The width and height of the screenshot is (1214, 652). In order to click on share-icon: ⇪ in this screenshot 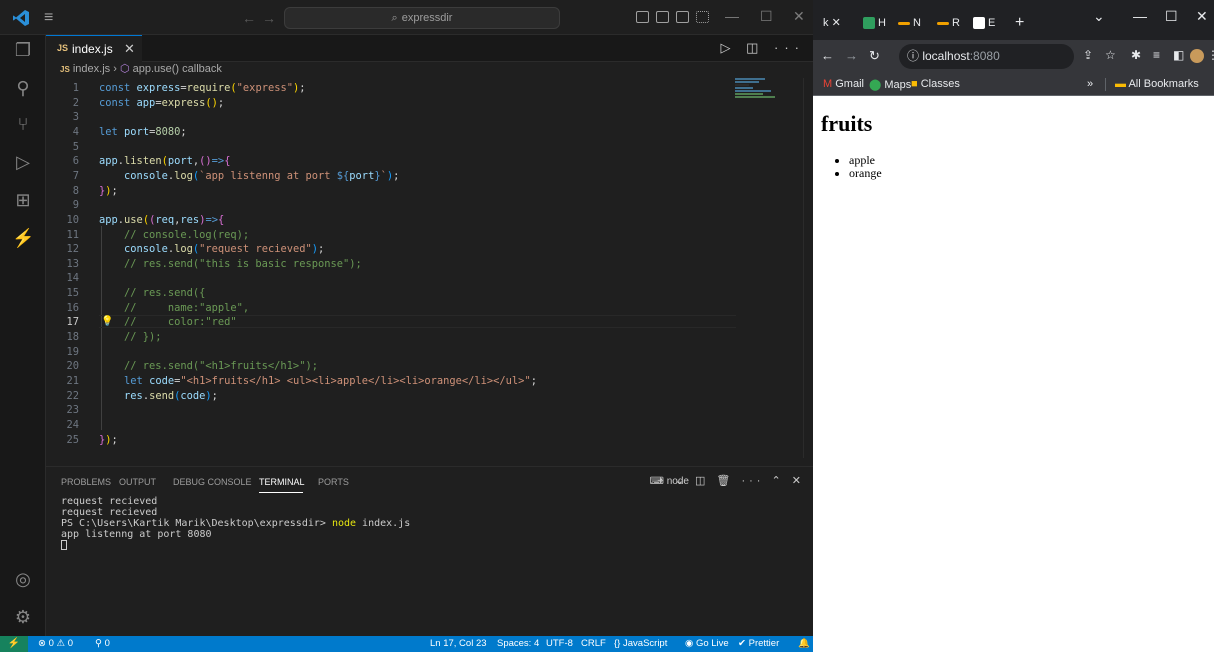, I will do `click(1088, 55)`.